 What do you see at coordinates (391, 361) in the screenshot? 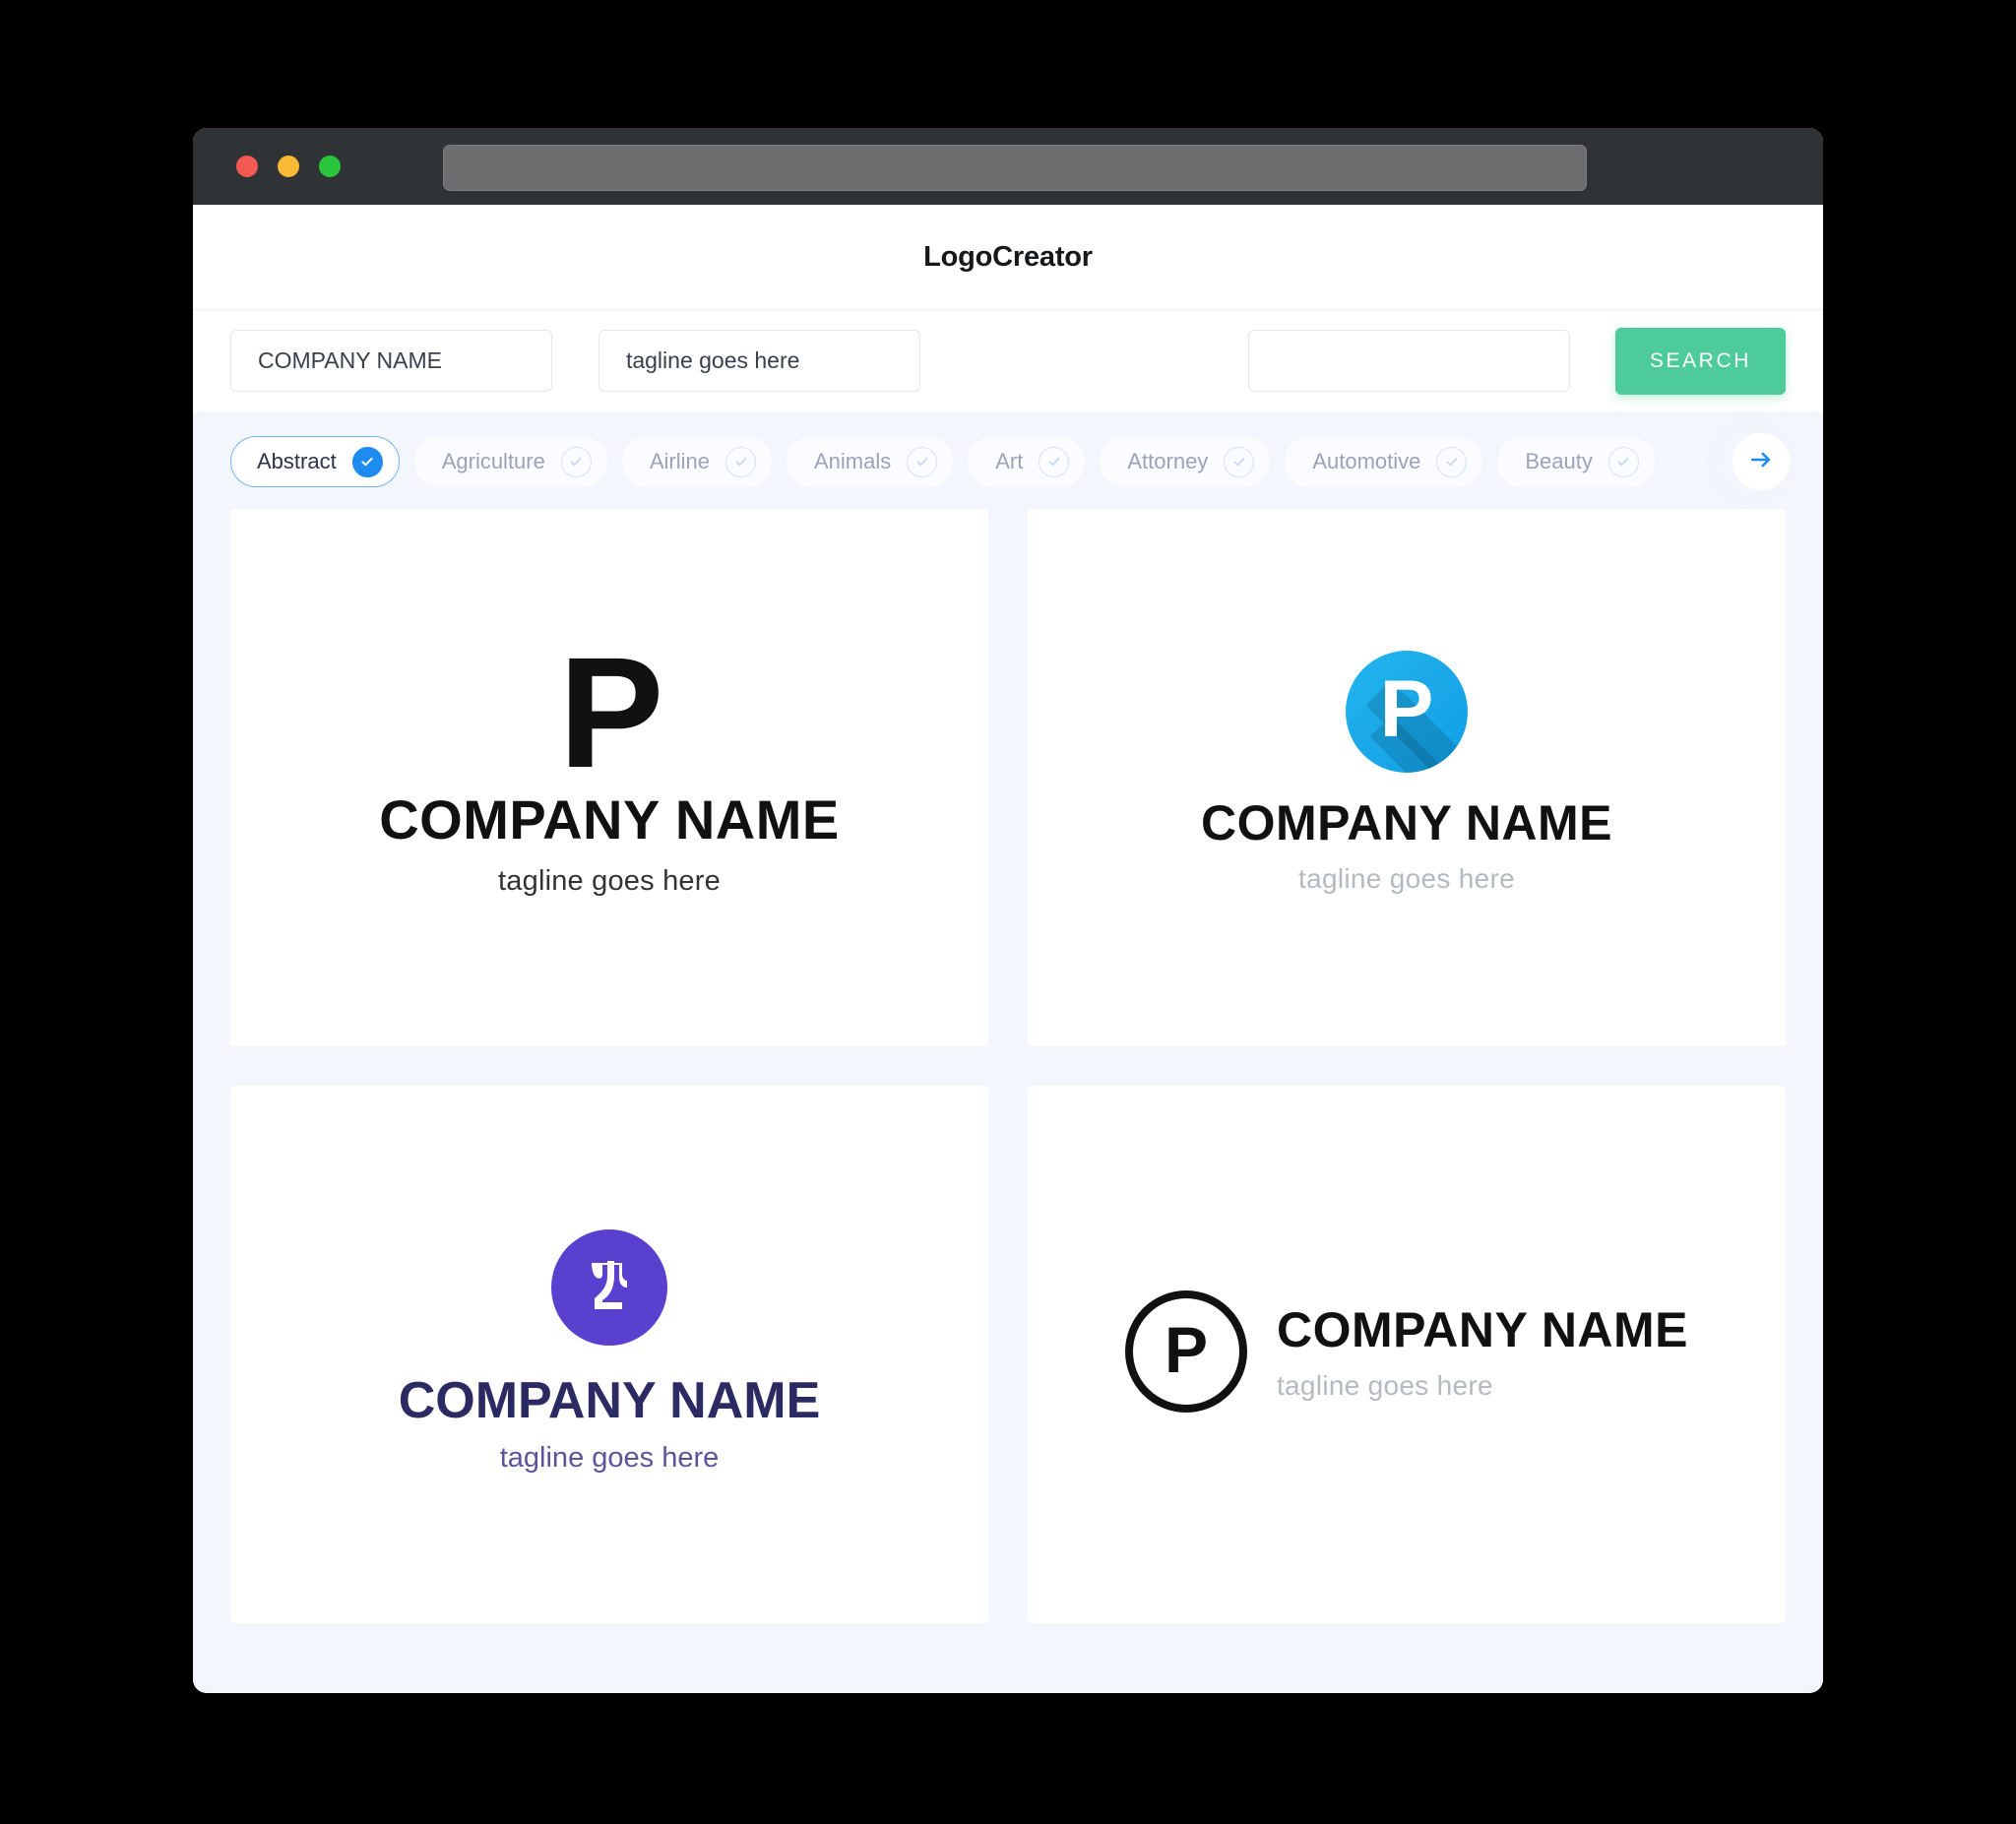
I see `company-name-input: COMPANY NAME` at bounding box center [391, 361].